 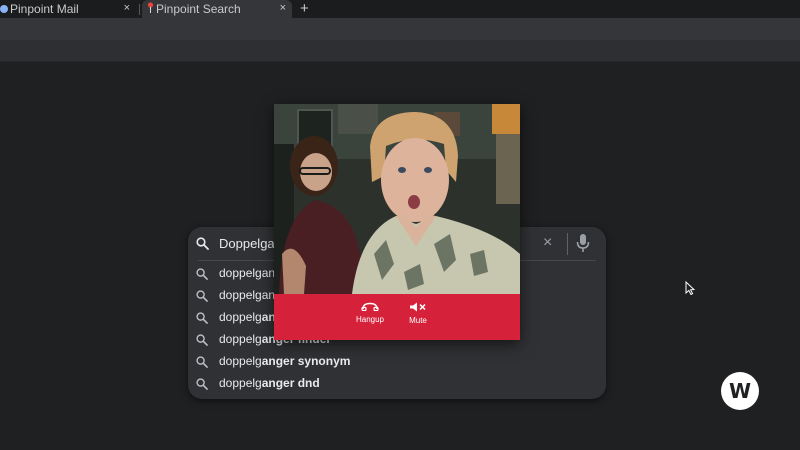 What do you see at coordinates (370, 307) in the screenshot?
I see `hangup-icon` at bounding box center [370, 307].